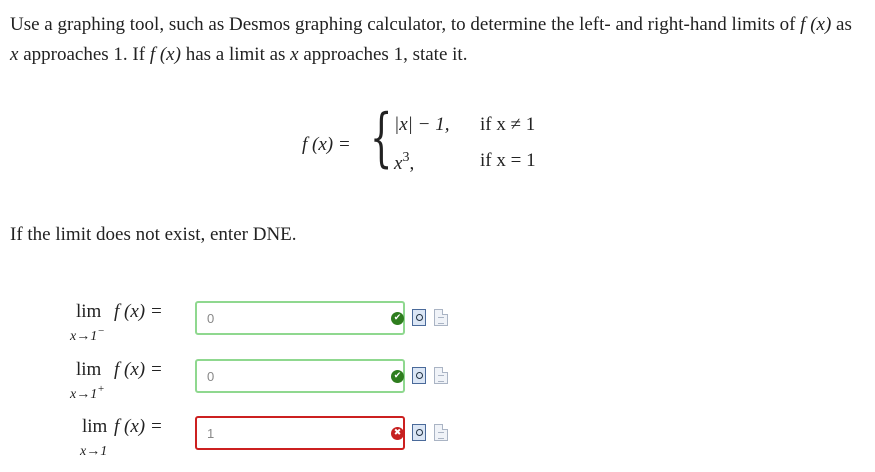  Describe the element at coordinates (130, 381) in the screenshot. I see `limit-expression-right: lim x→1+ f (x) =` at that location.